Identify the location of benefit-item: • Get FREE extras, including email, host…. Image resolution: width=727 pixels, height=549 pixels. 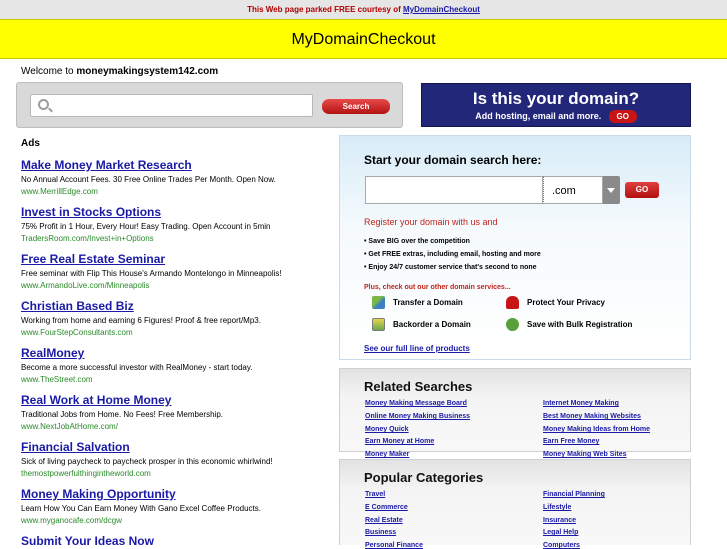
(452, 254).